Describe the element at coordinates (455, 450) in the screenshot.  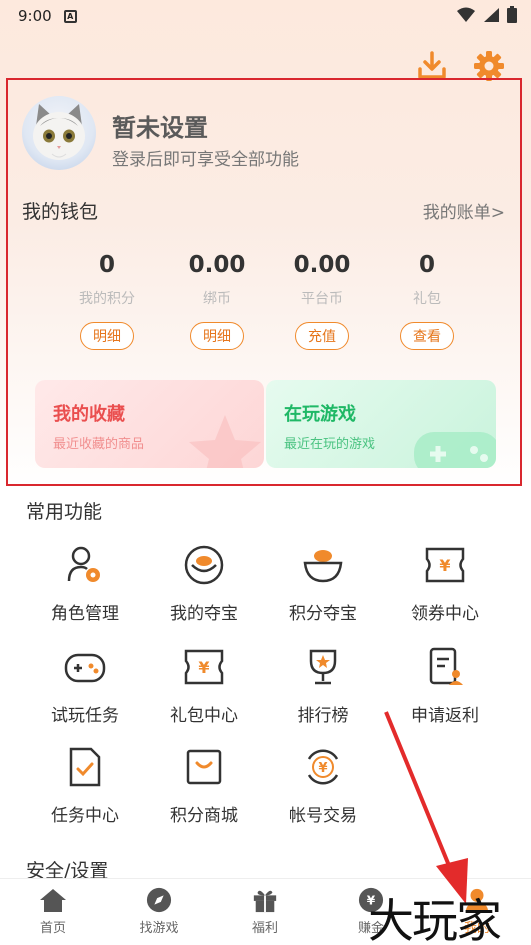
I see `gamepad-decoration-icon` at that location.